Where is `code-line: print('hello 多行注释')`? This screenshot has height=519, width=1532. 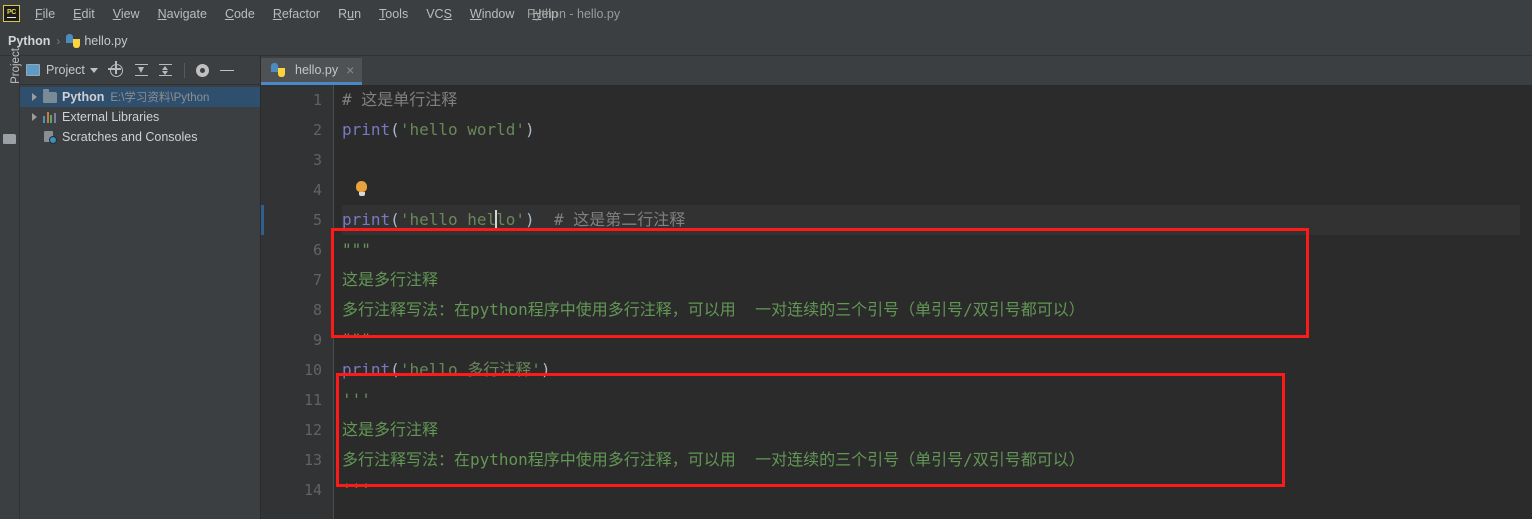
code-line: print('hello 多行注释') is located at coordinates (937, 370).